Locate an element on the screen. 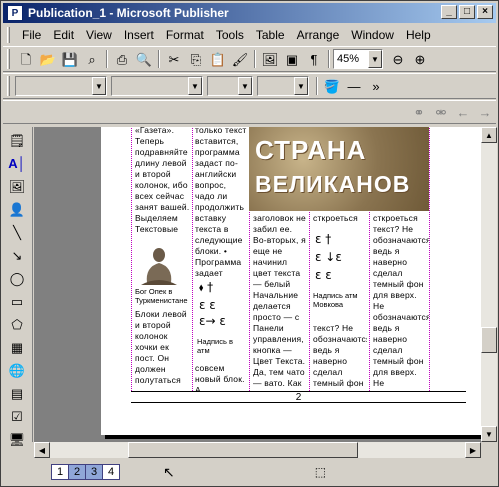 The height and width of the screenshot is (487, 499). picture-frame-icon: 🖼 is located at coordinates (17, 186).